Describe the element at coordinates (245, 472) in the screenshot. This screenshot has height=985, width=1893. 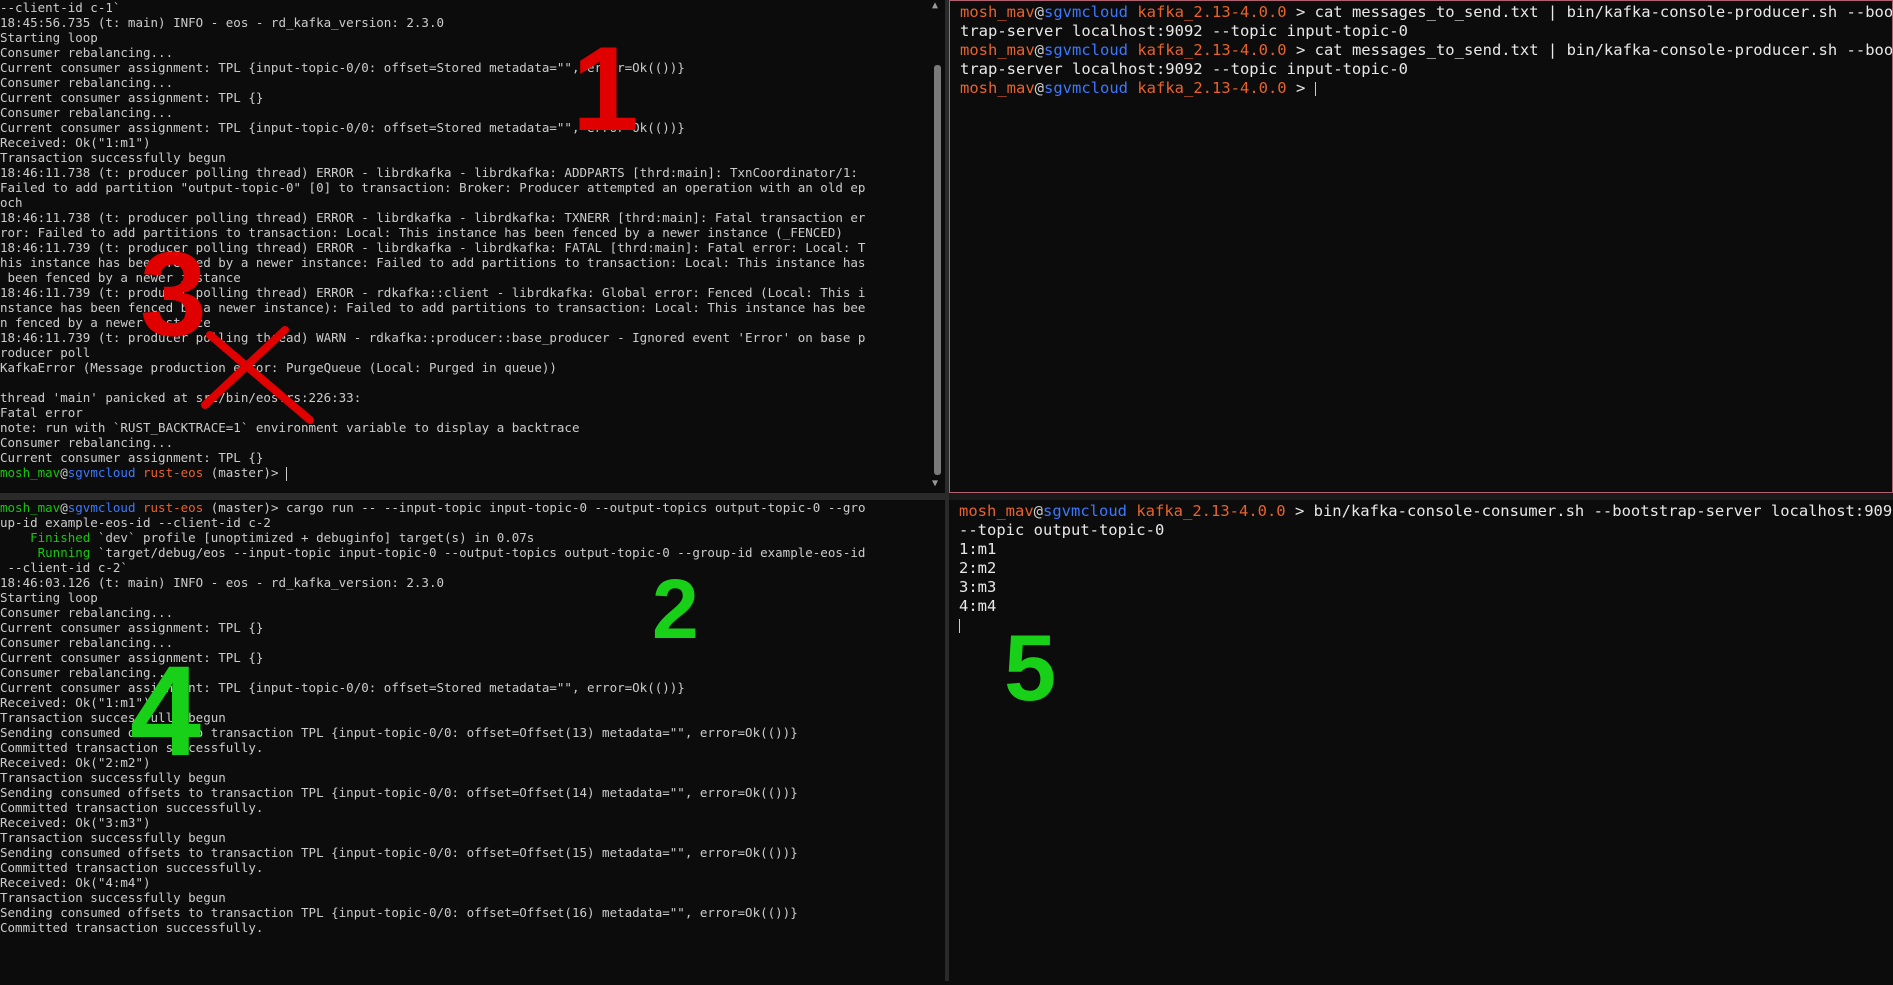
I see `terminal-text: (master)>` at that location.